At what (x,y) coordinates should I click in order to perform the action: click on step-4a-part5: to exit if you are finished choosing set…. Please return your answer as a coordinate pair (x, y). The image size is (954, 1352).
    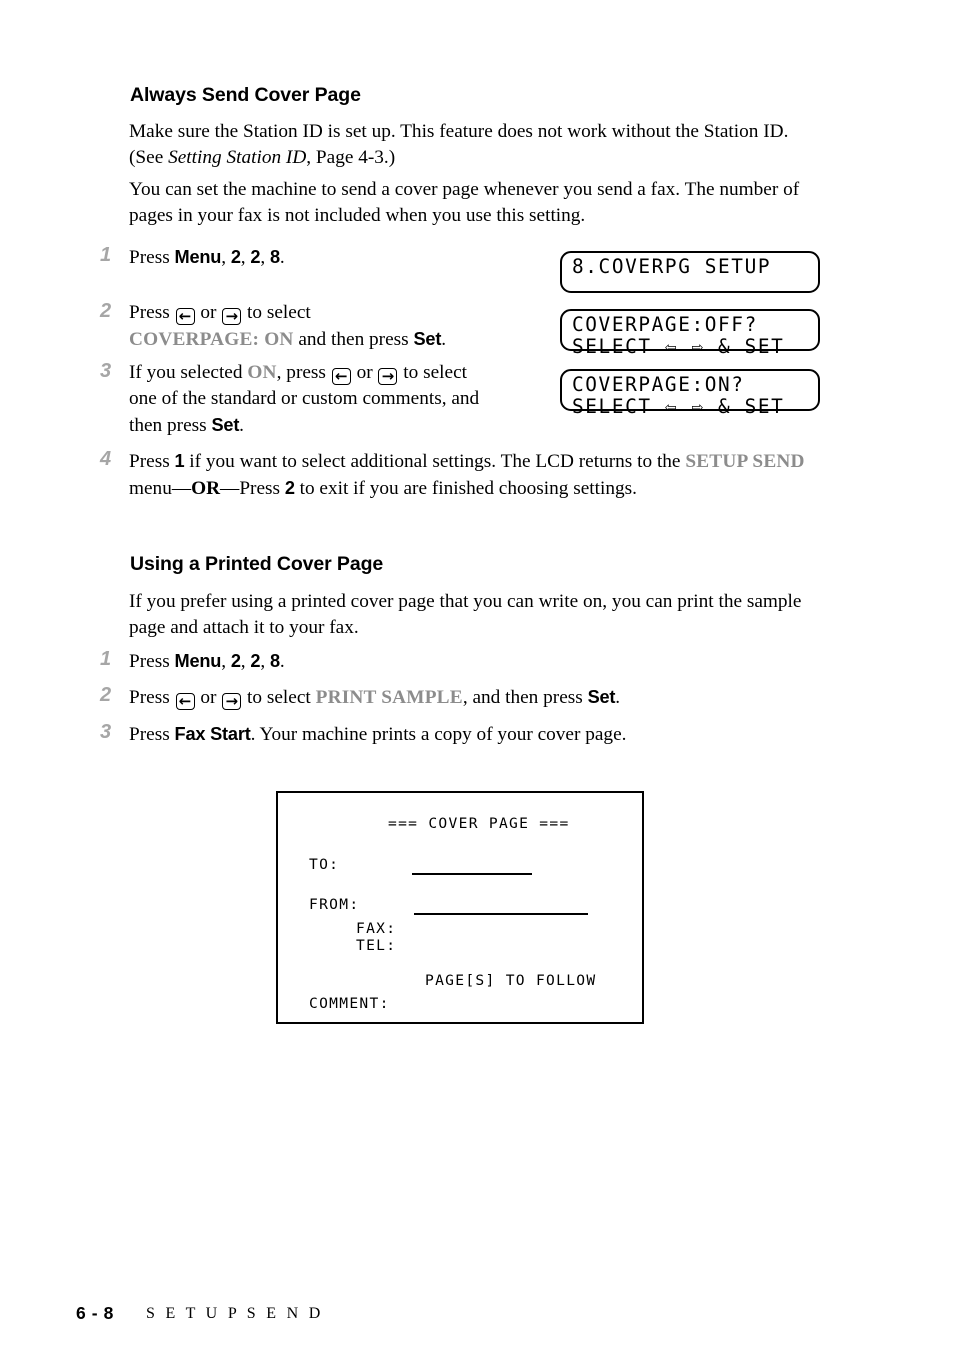
    Looking at the image, I should click on (465, 488).